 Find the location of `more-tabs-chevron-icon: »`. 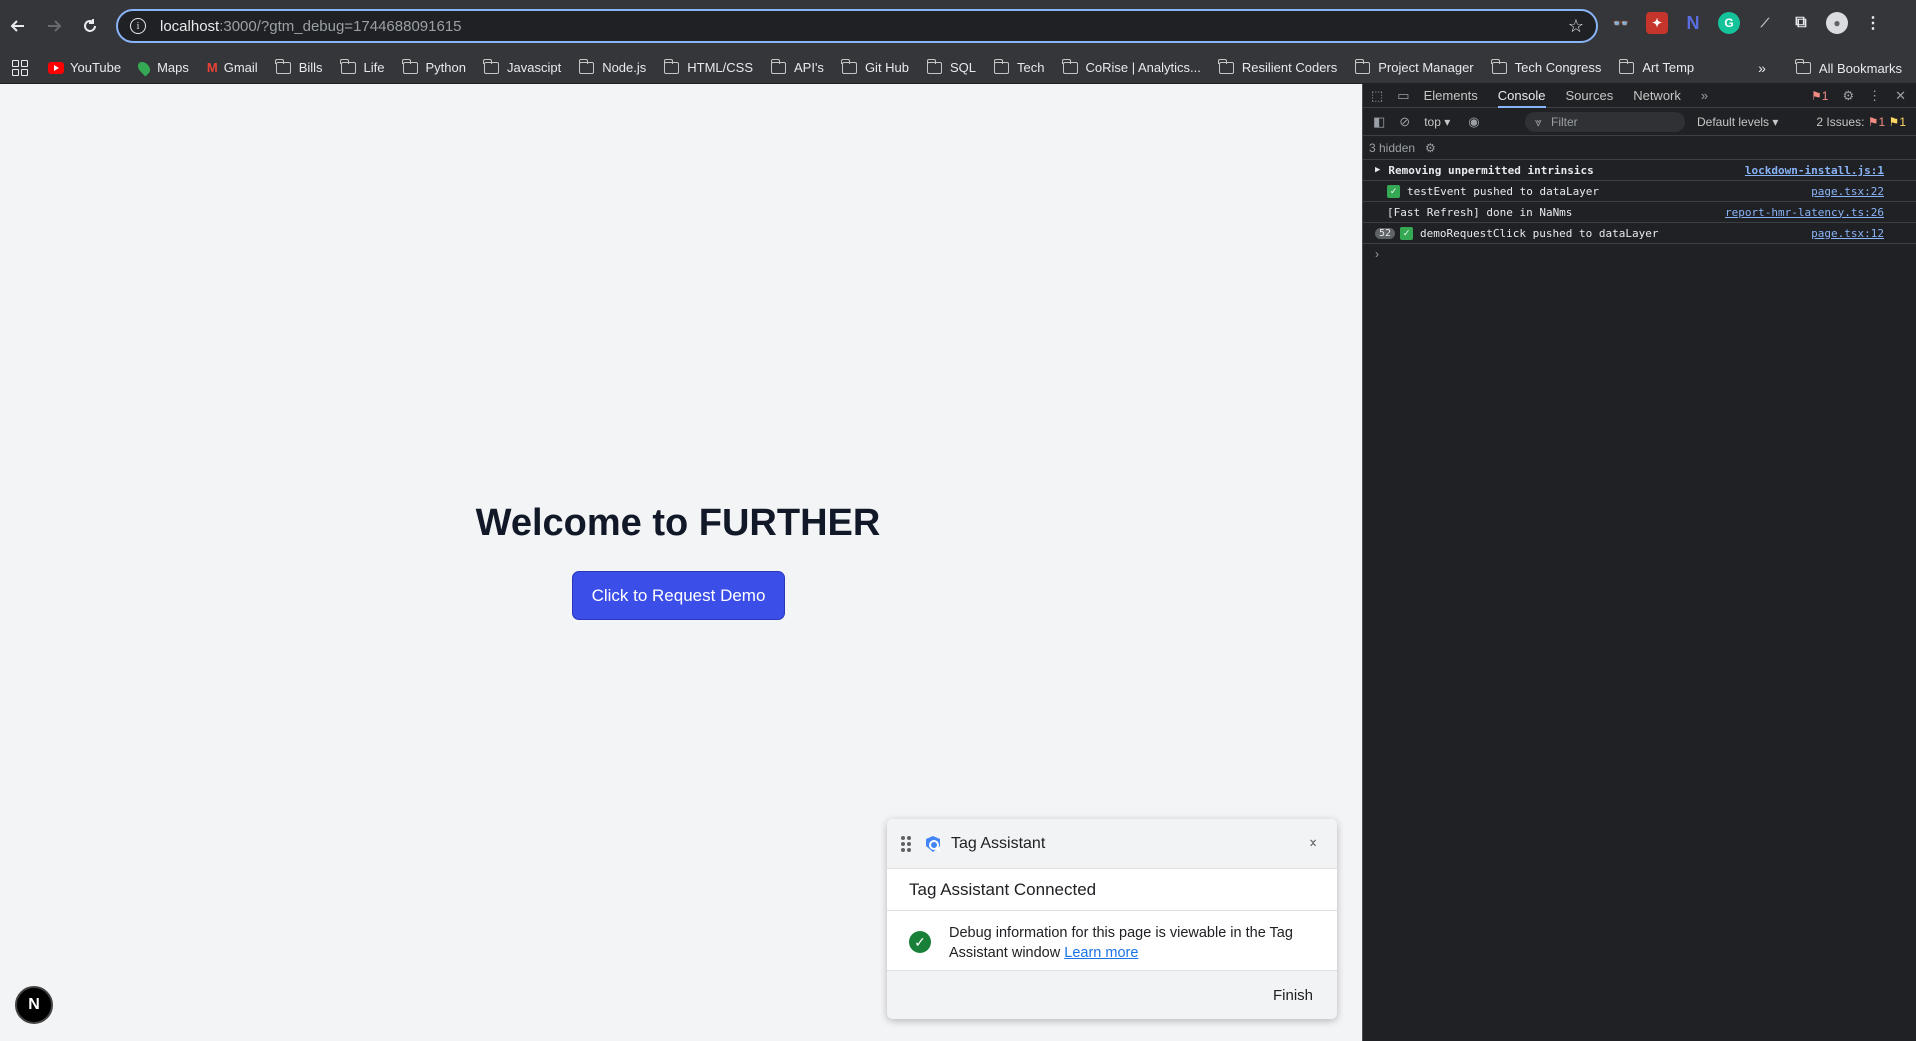

more-tabs-chevron-icon: » is located at coordinates (1704, 95).